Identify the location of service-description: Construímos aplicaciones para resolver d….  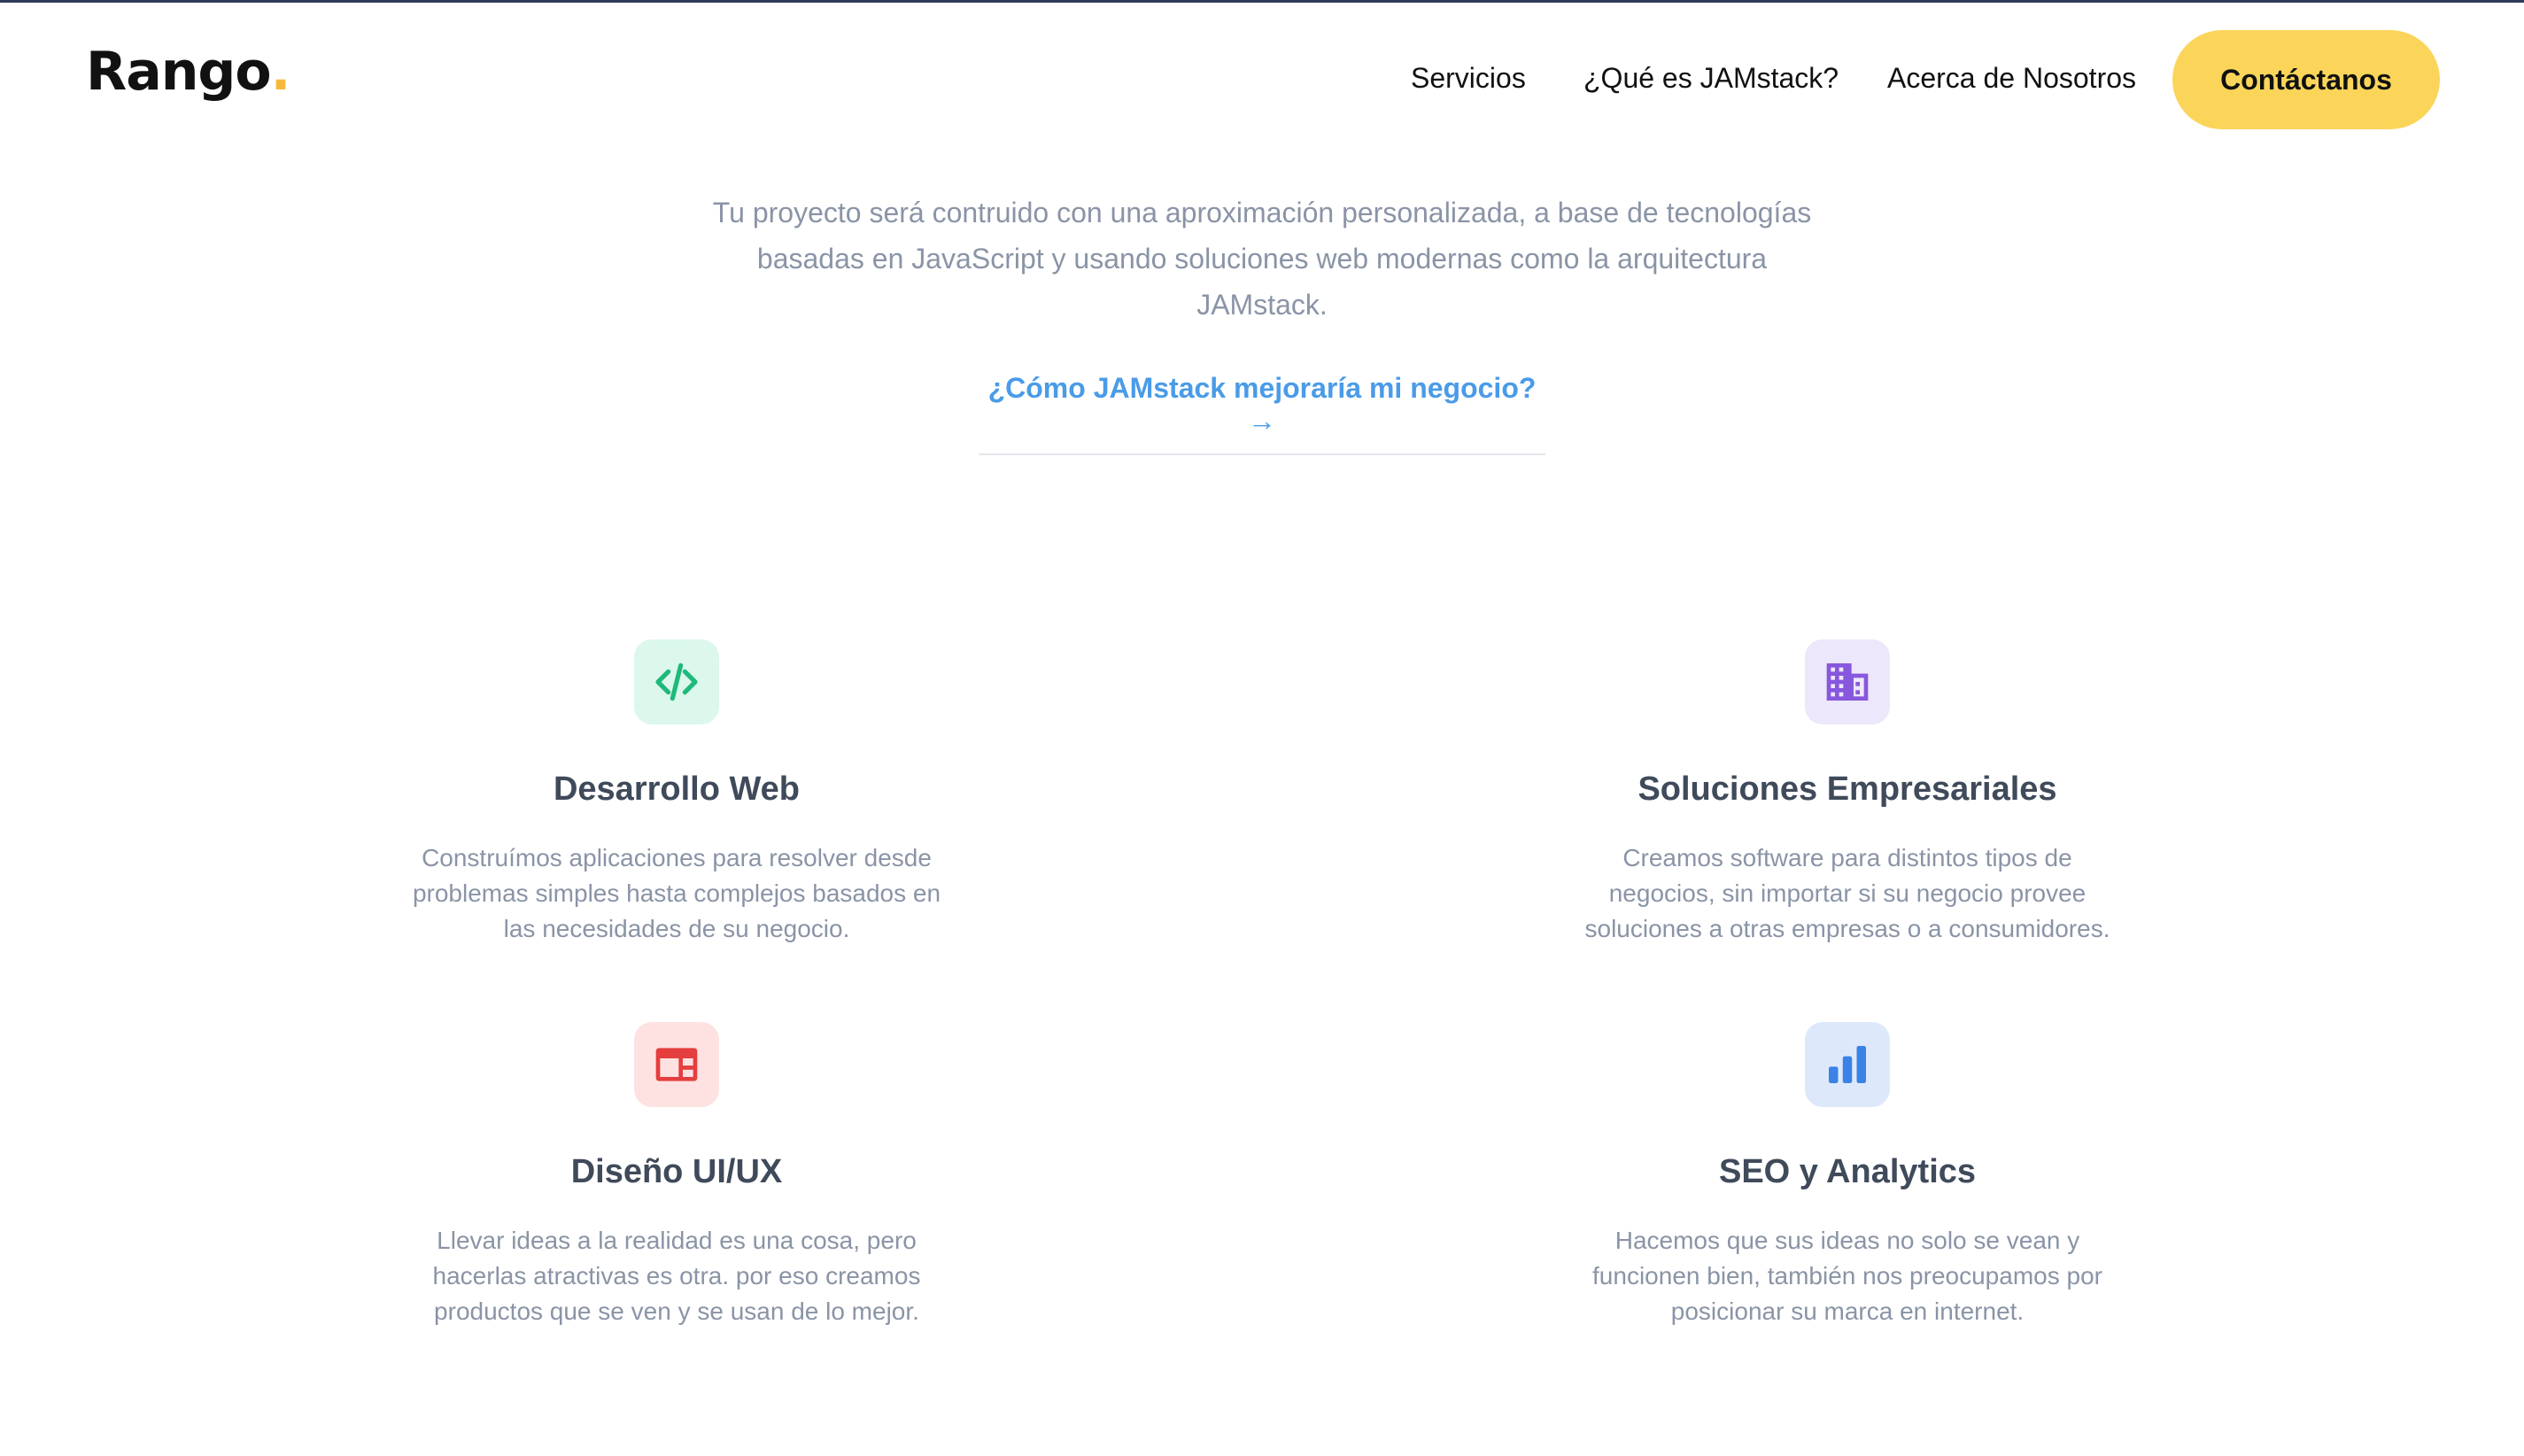
(677, 893).